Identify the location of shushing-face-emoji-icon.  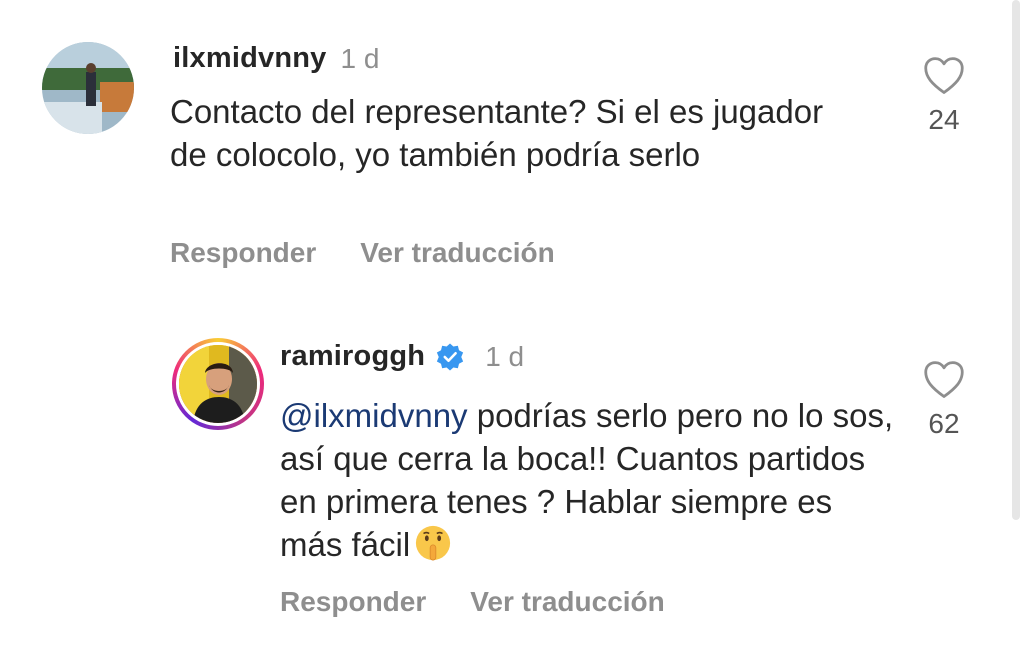
(433, 543).